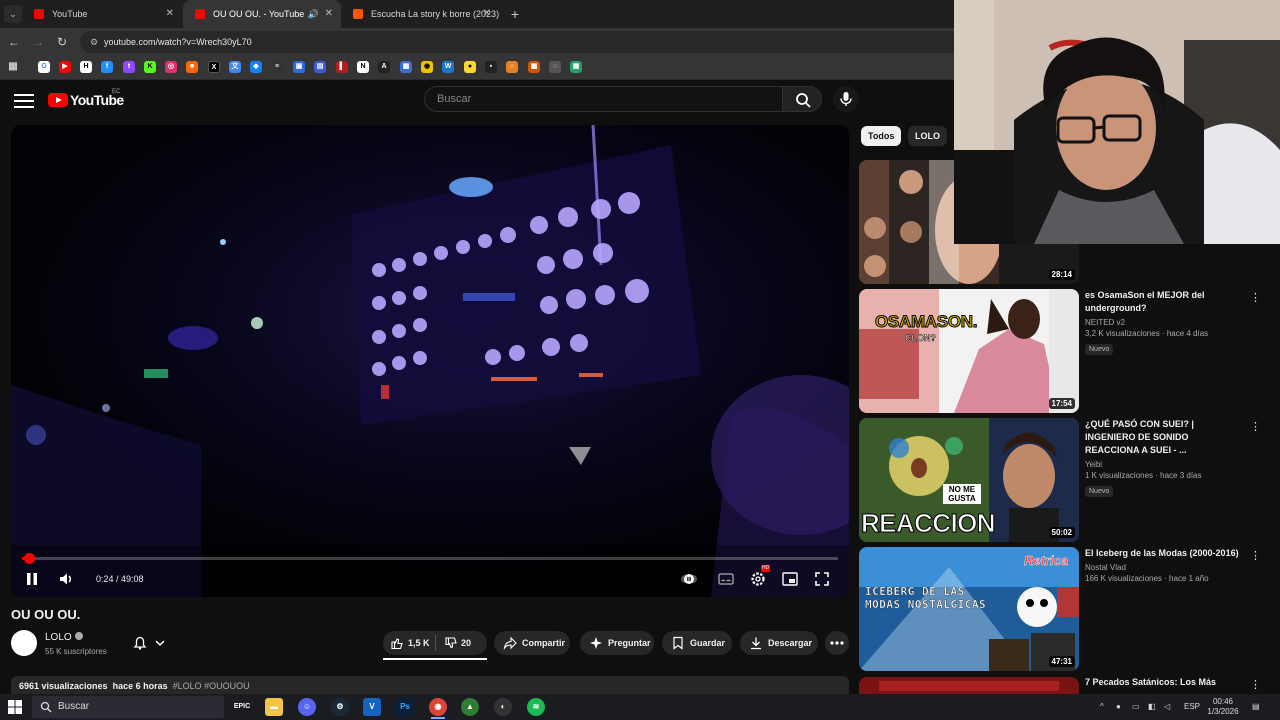 The width and height of the screenshot is (1280, 720). I want to click on bookmark-sheets-icon: ▦, so click(576, 67).